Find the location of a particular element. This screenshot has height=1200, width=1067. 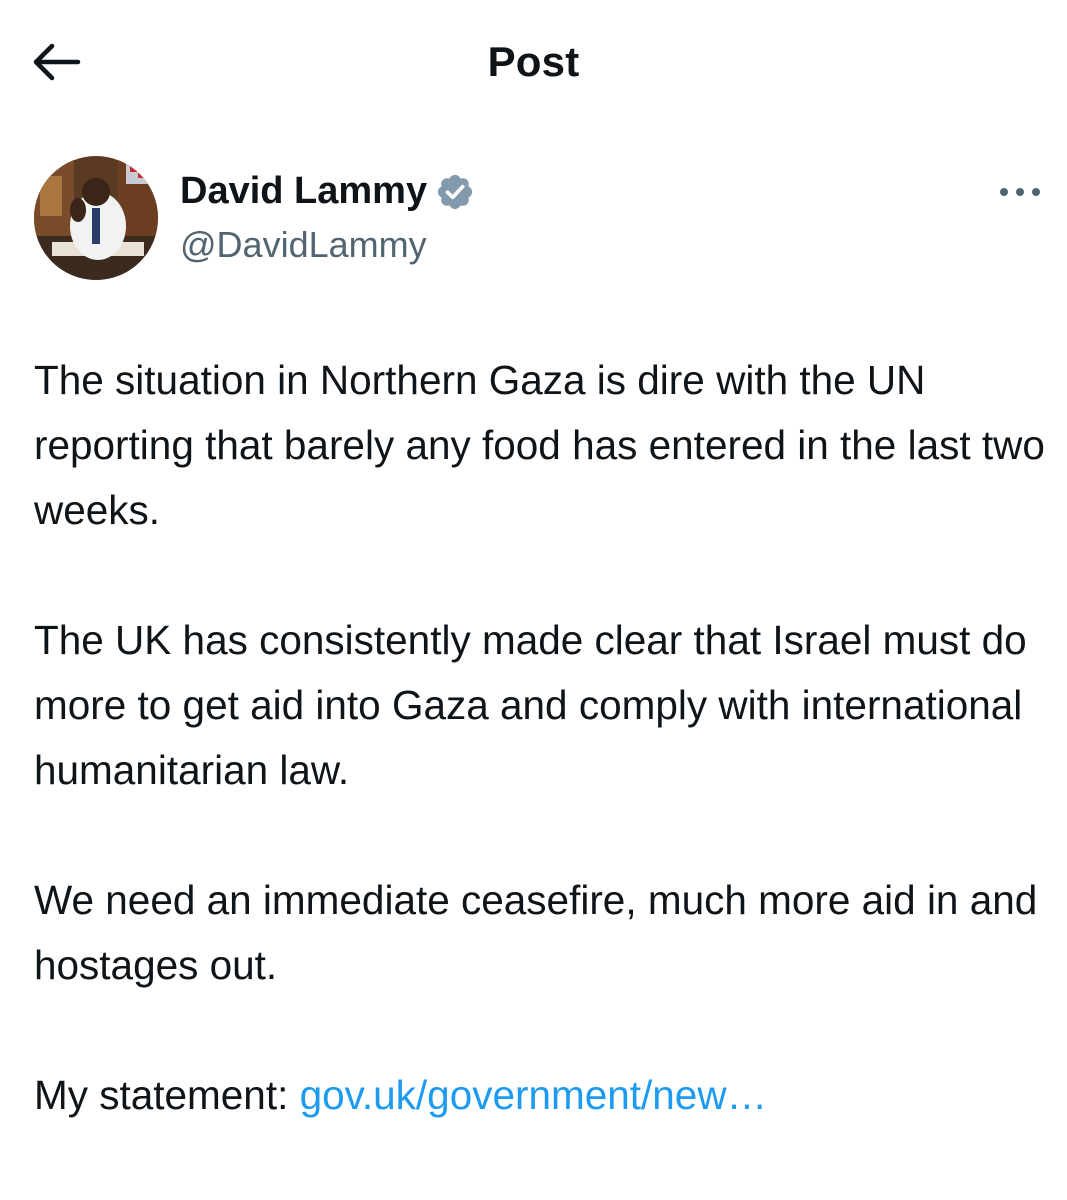

avatar is located at coordinates (96, 218).